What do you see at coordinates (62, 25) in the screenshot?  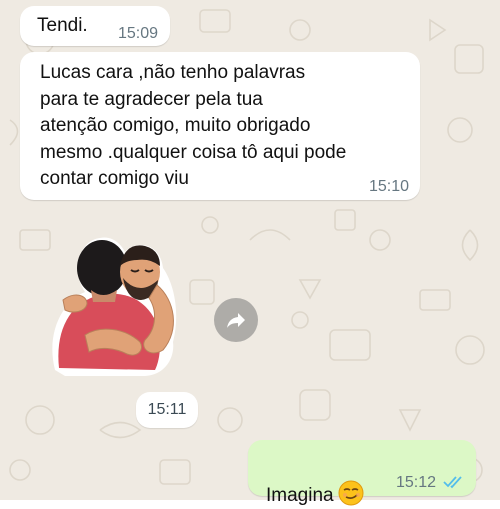 I see `message-text: Tendi.` at bounding box center [62, 25].